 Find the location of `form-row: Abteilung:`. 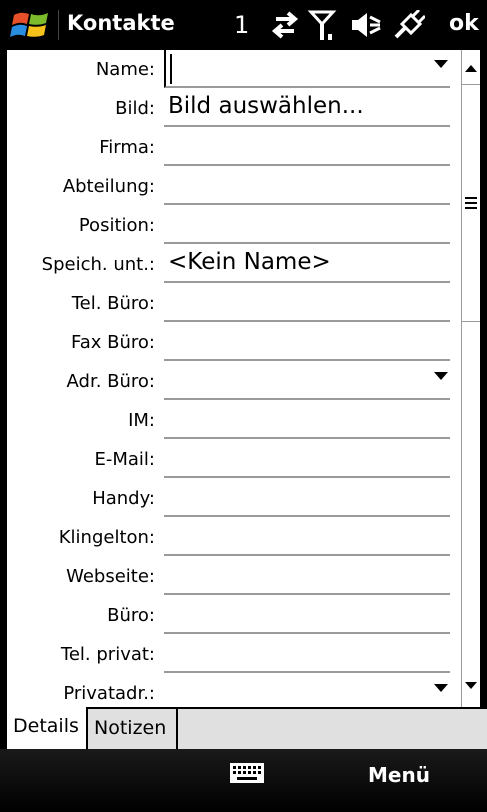

form-row: Abteilung: is located at coordinates (233, 186).